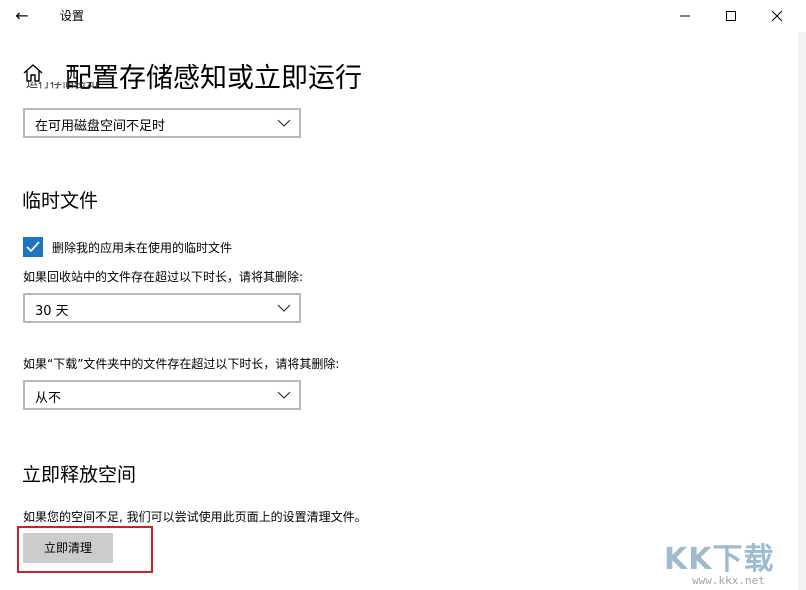 The width and height of the screenshot is (806, 590). Describe the element at coordinates (72, 16) in the screenshot. I see `window-title: 设置` at that location.